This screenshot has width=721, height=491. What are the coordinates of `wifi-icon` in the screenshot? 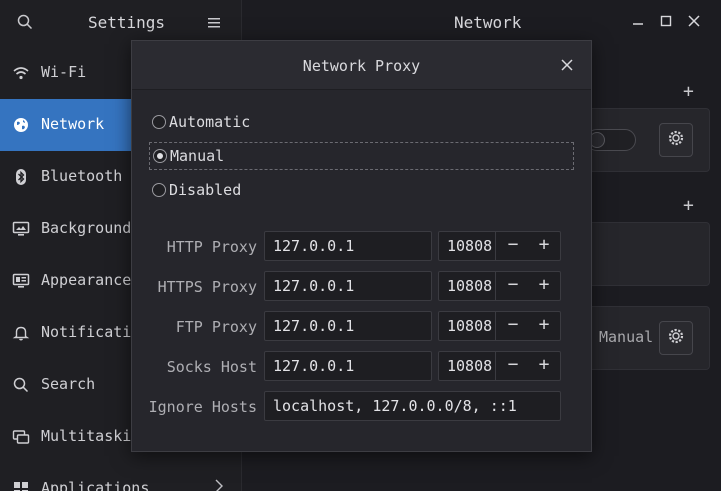 It's located at (21, 73).